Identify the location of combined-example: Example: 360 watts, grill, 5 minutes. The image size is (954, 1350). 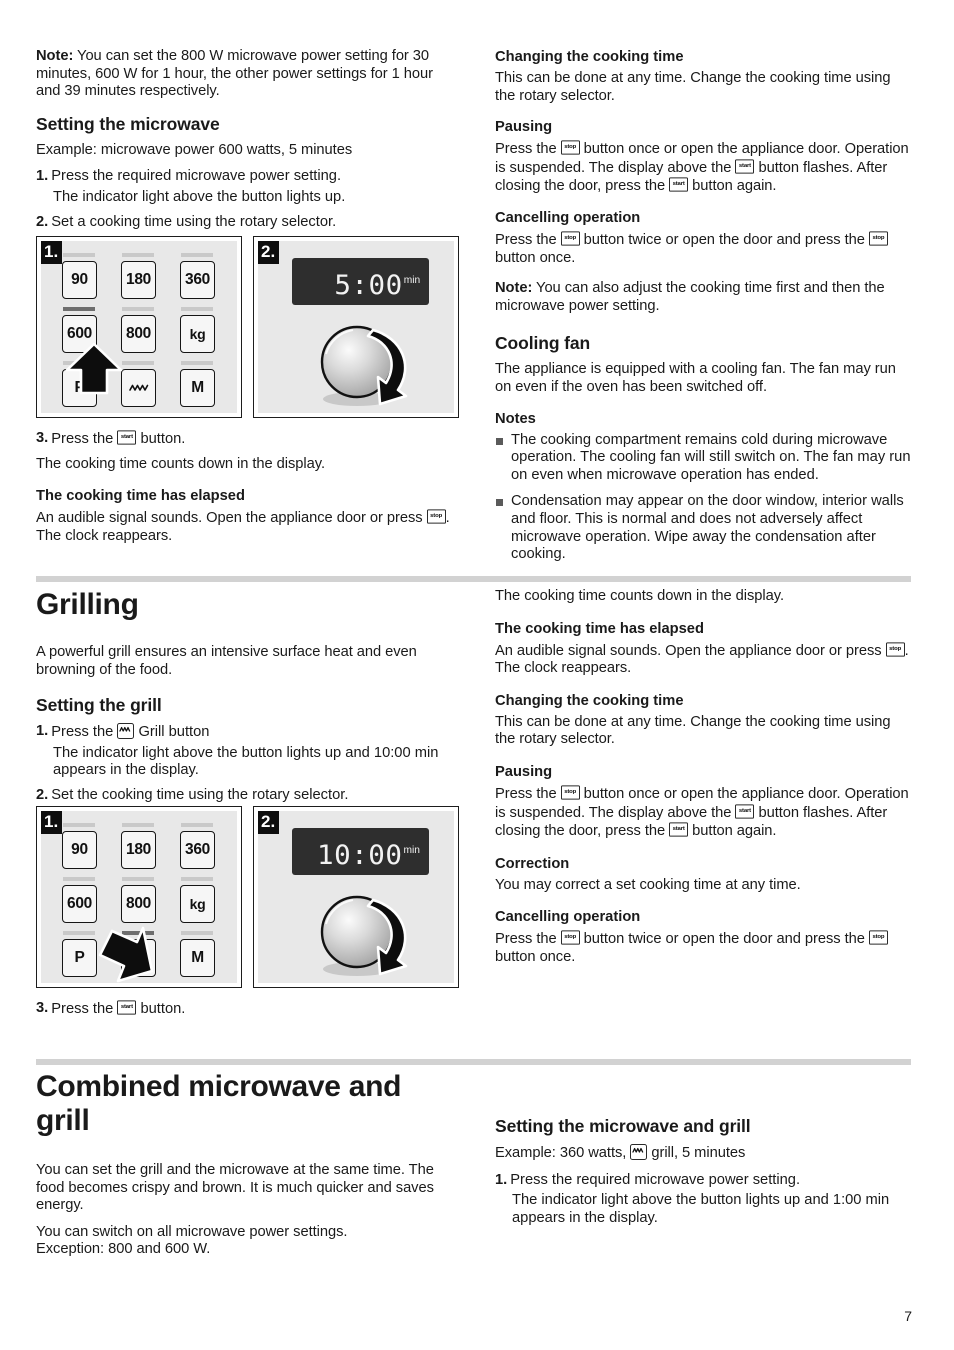
(703, 1153).